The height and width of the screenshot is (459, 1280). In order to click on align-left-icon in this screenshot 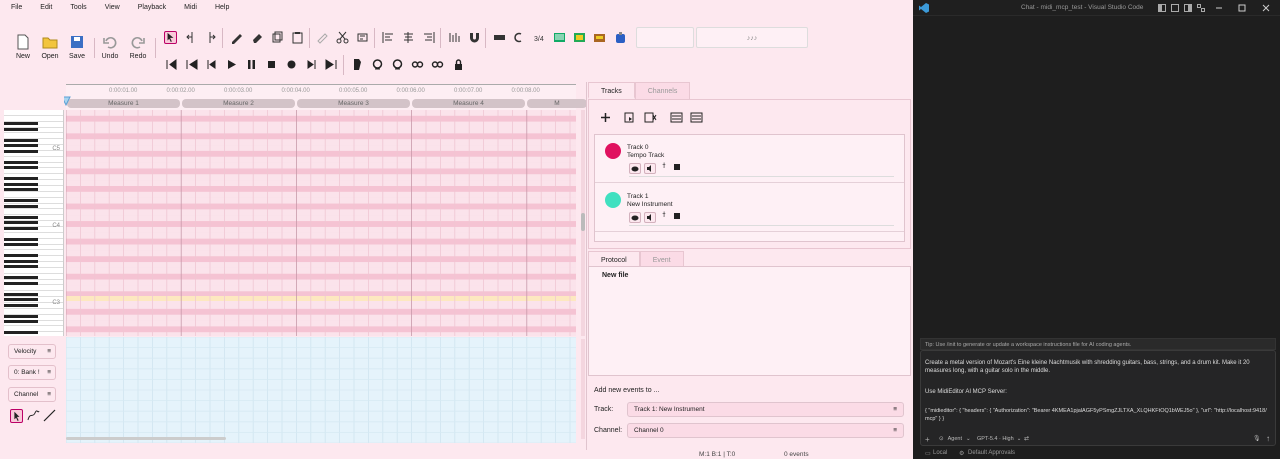, I will do `click(388, 37)`.